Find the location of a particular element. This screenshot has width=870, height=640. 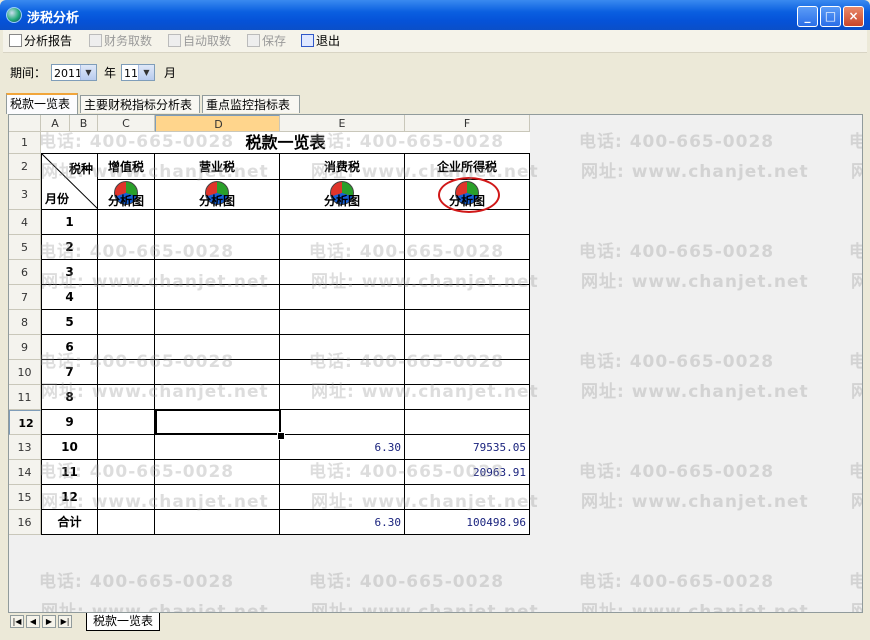

row-header-7: 7 is located at coordinates (25, 297).